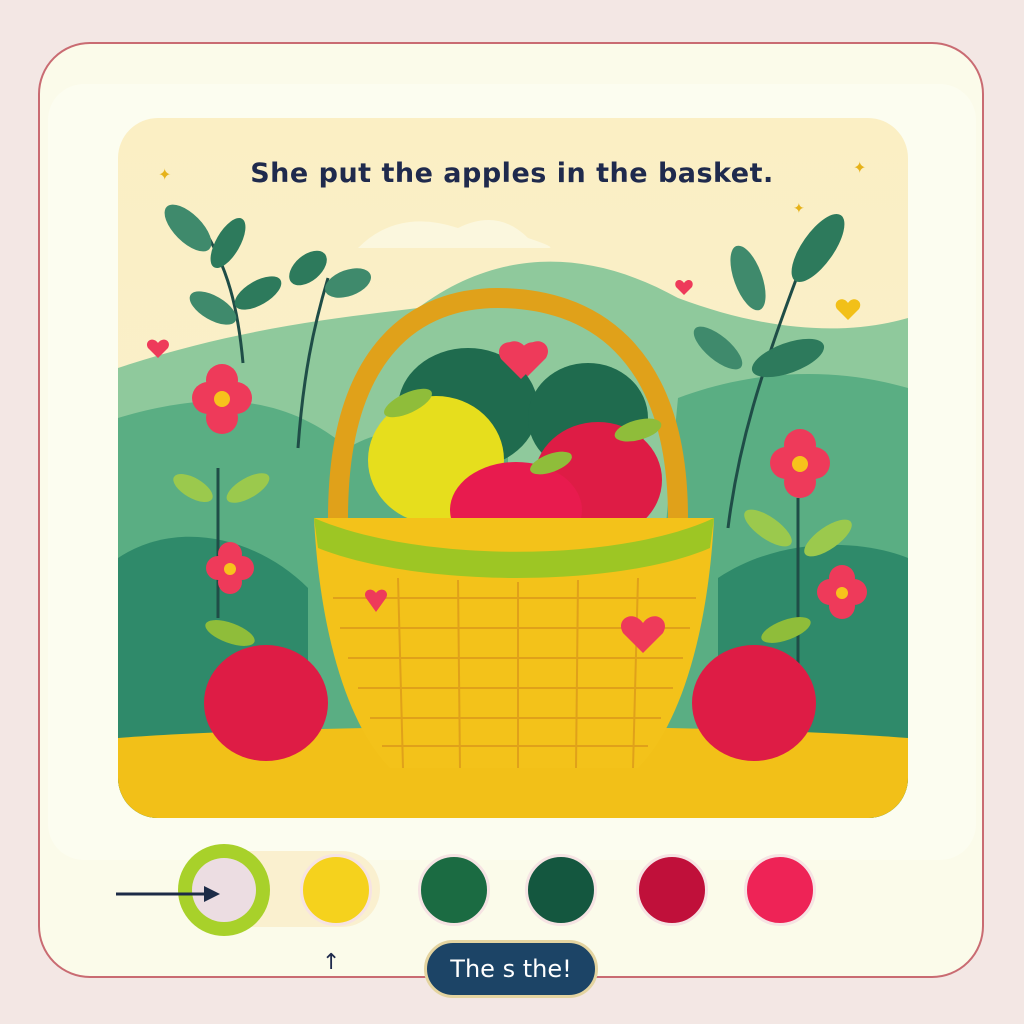  I want to click on answer-button: The s the!, so click(511, 969).